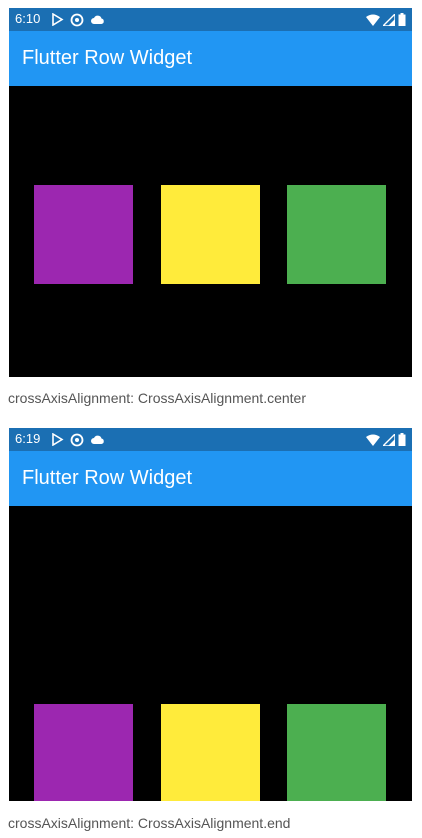 The height and width of the screenshot is (838, 422). Describe the element at coordinates (28, 18) in the screenshot. I see `status-time: 6:10` at that location.